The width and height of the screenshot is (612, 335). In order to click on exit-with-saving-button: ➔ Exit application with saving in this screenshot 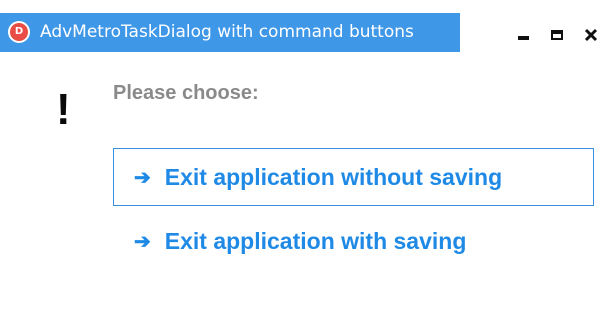, I will do `click(353, 241)`.